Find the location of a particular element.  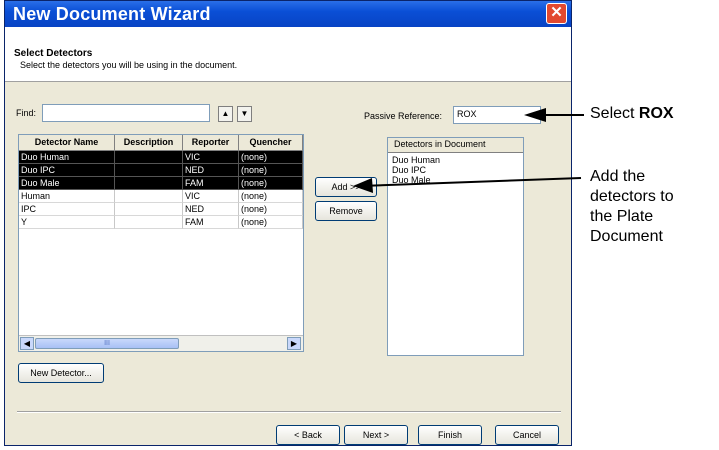

add-arrow-line is located at coordinates (470, 182).